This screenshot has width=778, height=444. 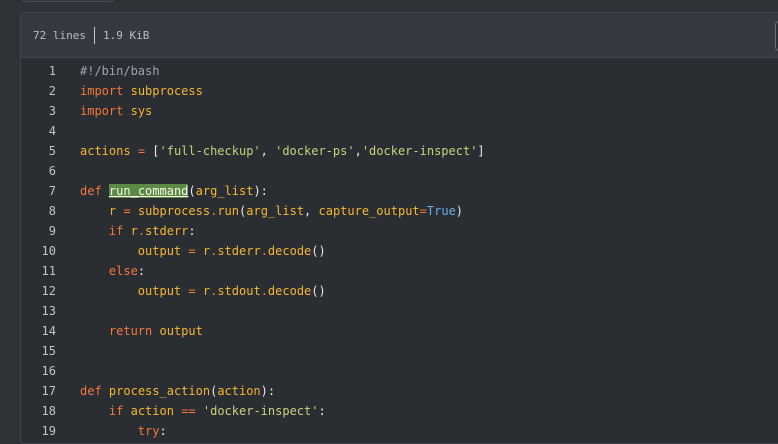 What do you see at coordinates (50, 231) in the screenshot?
I see `line-number: 9` at bounding box center [50, 231].